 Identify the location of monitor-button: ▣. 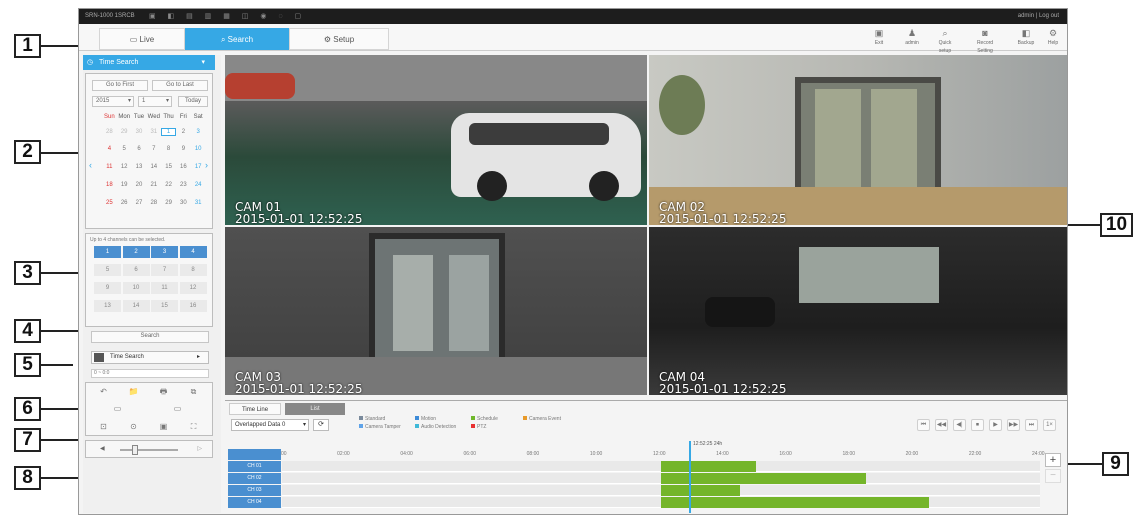
(163, 427).